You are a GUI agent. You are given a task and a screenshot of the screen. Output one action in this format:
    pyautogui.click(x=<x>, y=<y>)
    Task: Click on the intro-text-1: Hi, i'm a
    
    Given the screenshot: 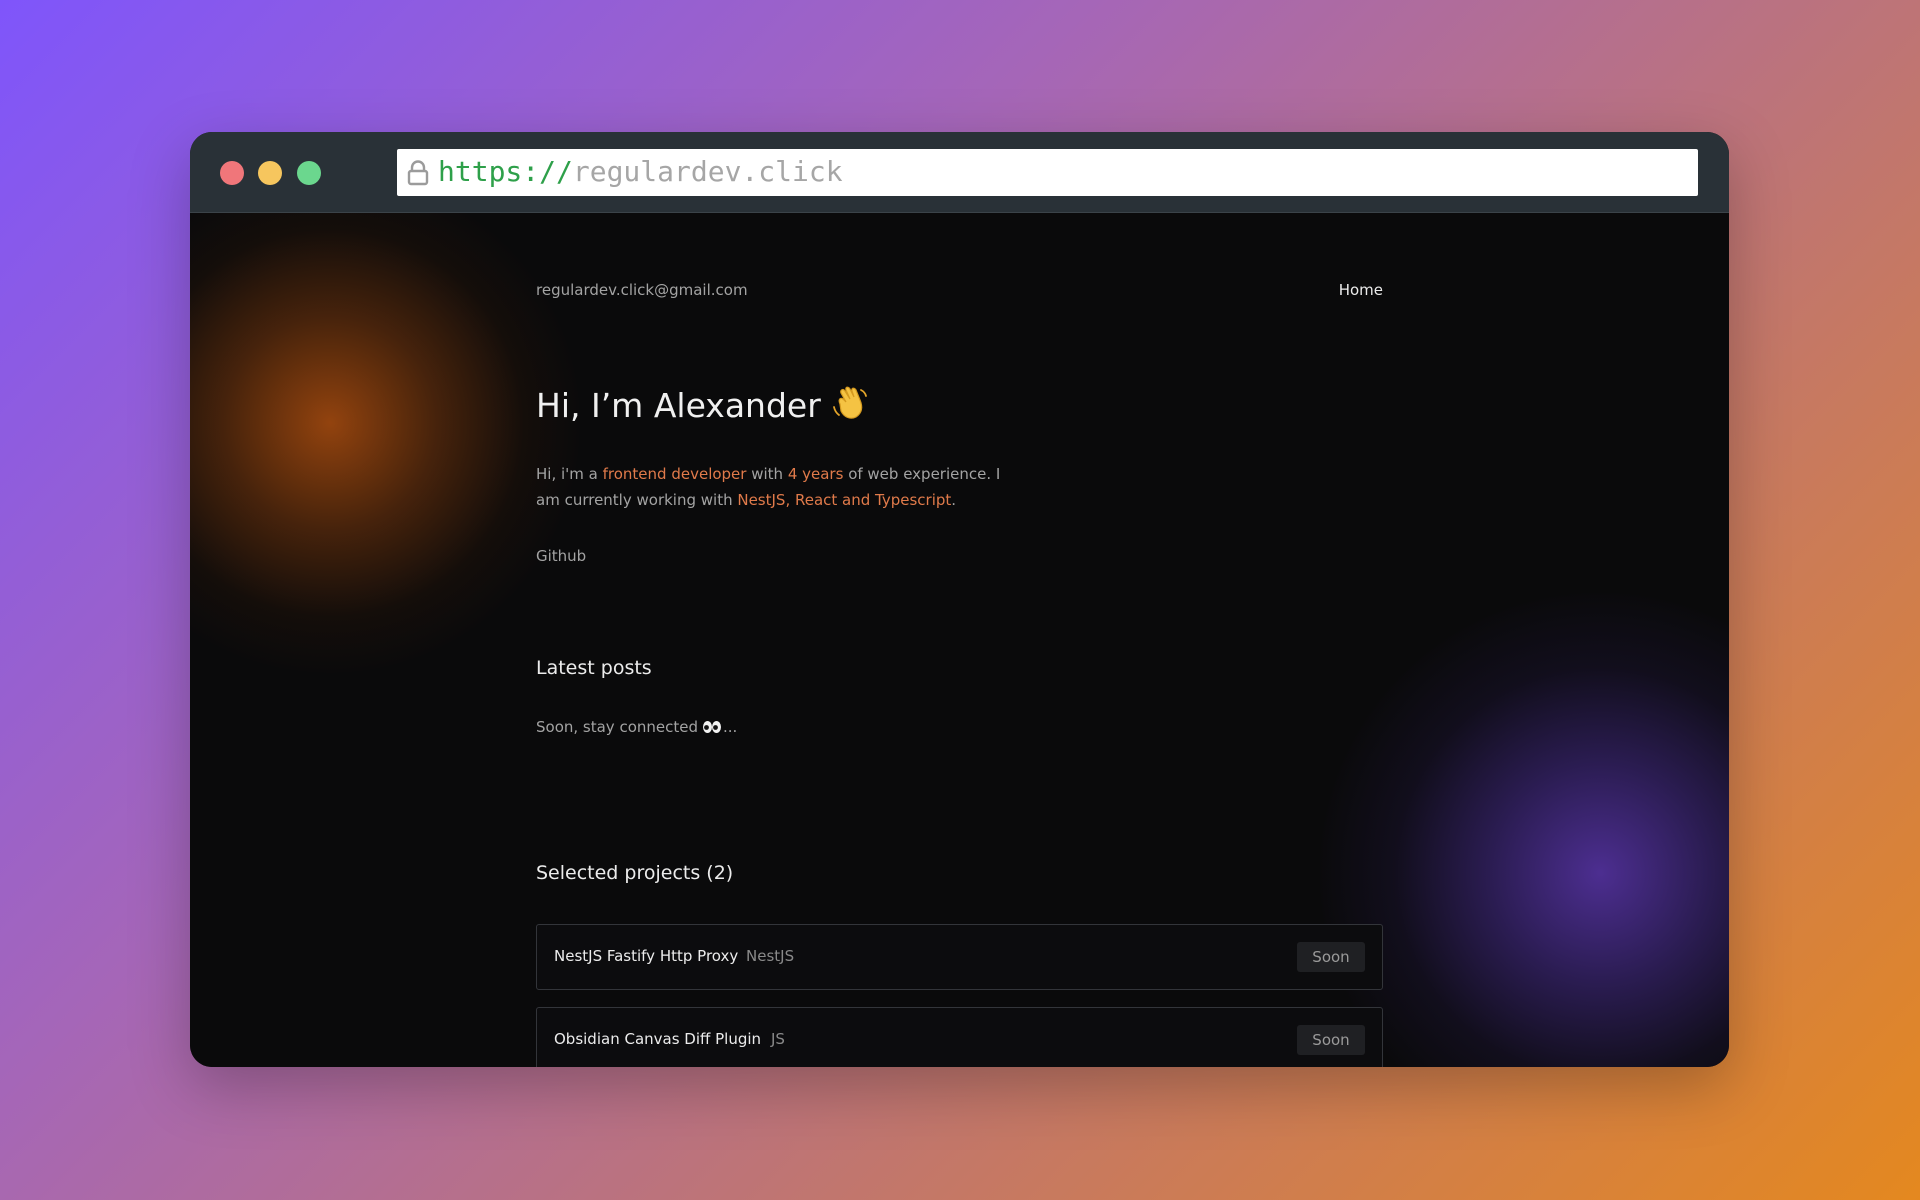 What is the action you would take?
    pyautogui.click(x=569, y=474)
    